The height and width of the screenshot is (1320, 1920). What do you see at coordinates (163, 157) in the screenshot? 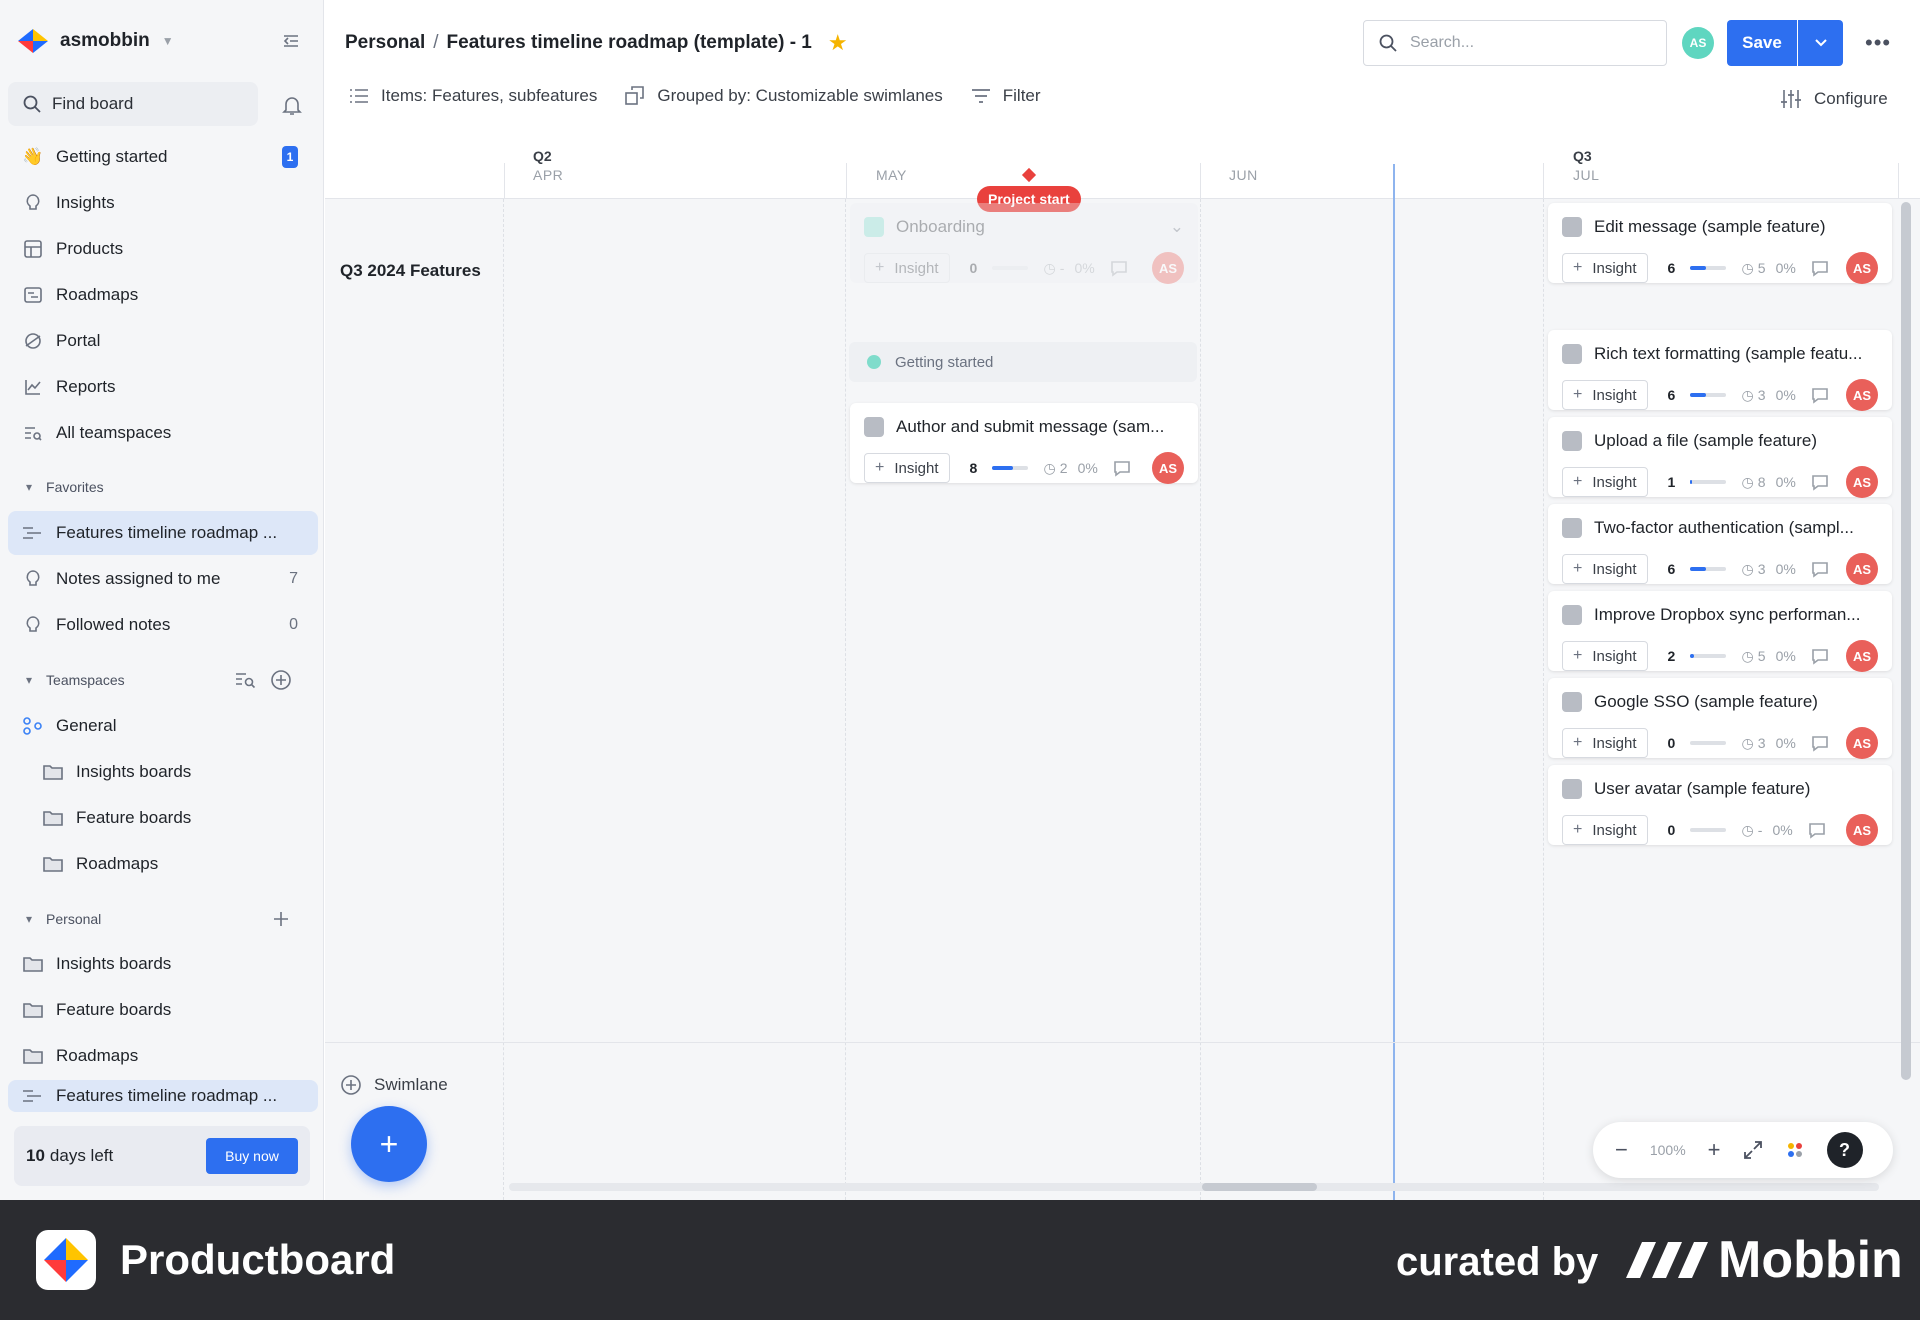
I see `sidebar-item-getting-started: 👋 Getting started 1` at bounding box center [163, 157].